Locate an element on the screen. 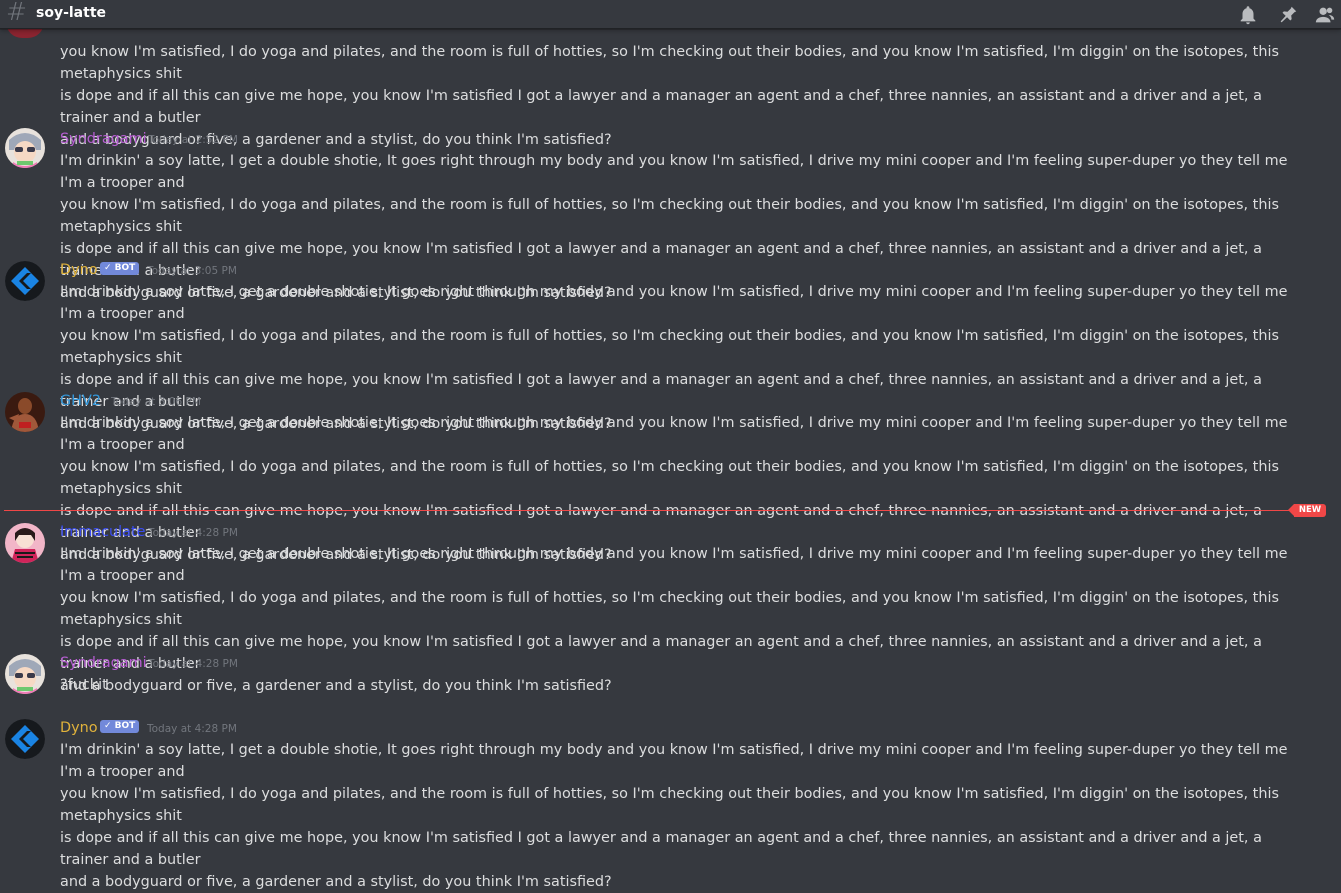 This screenshot has width=1341, height=893. pin-icon is located at coordinates (1288, 15).